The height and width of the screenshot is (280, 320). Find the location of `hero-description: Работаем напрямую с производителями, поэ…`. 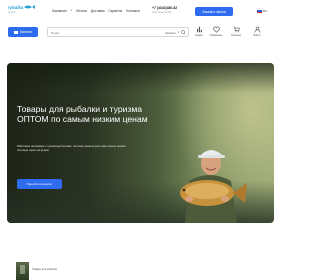

hero-description: Работаем напрямую с производителями, поэ… is located at coordinates (71, 148).